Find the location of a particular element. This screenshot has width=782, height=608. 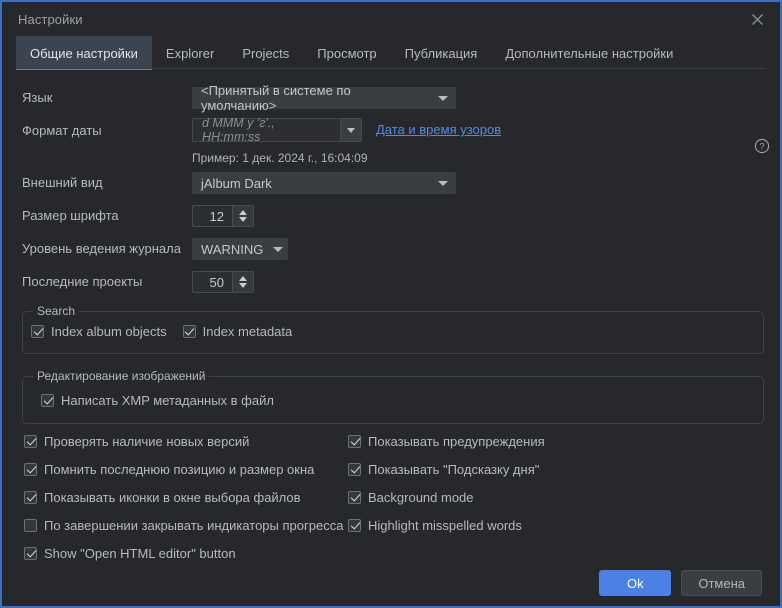

checkbox-check-for-new-versions: Проверять наличие новых версий is located at coordinates (183, 441).